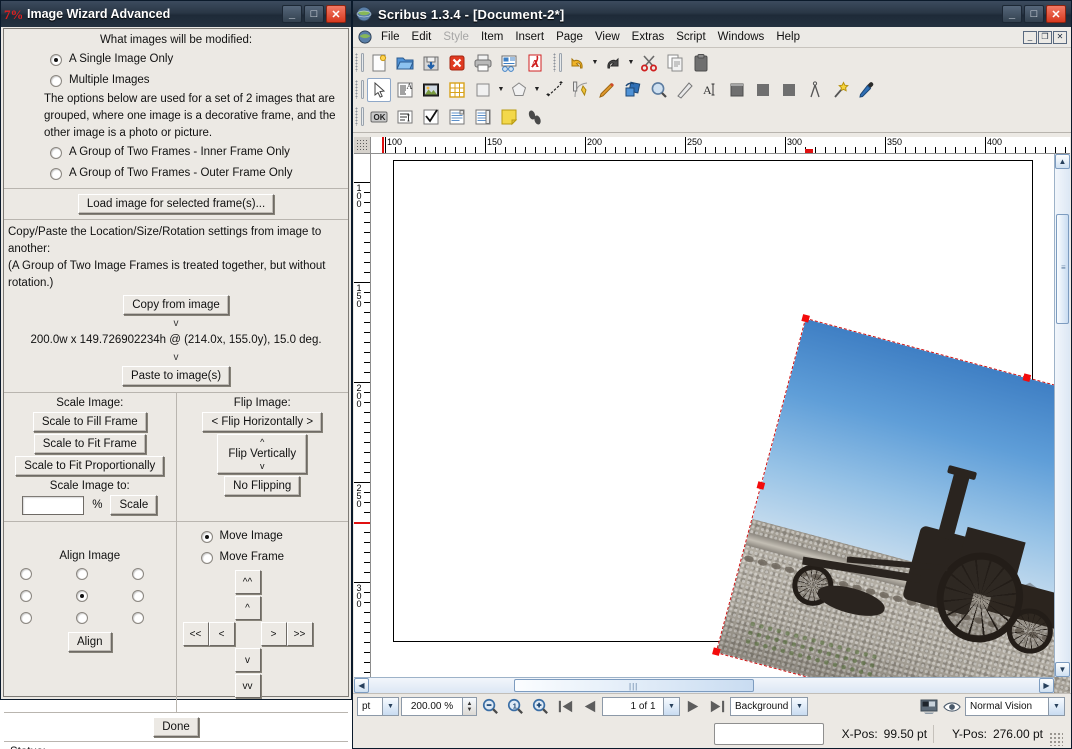 The height and width of the screenshot is (749, 1072). I want to click on redo-icon, so click(613, 63).